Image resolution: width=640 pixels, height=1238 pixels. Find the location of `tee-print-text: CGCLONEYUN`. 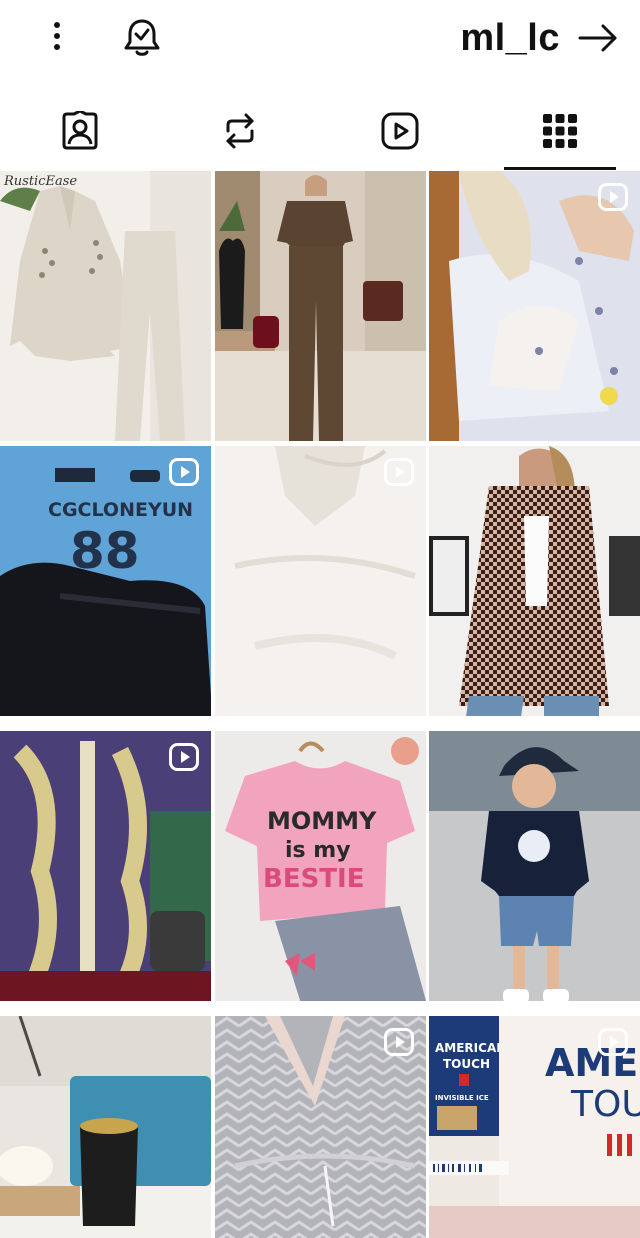

tee-print-text: CGCLONEYUN is located at coordinates (120, 510).